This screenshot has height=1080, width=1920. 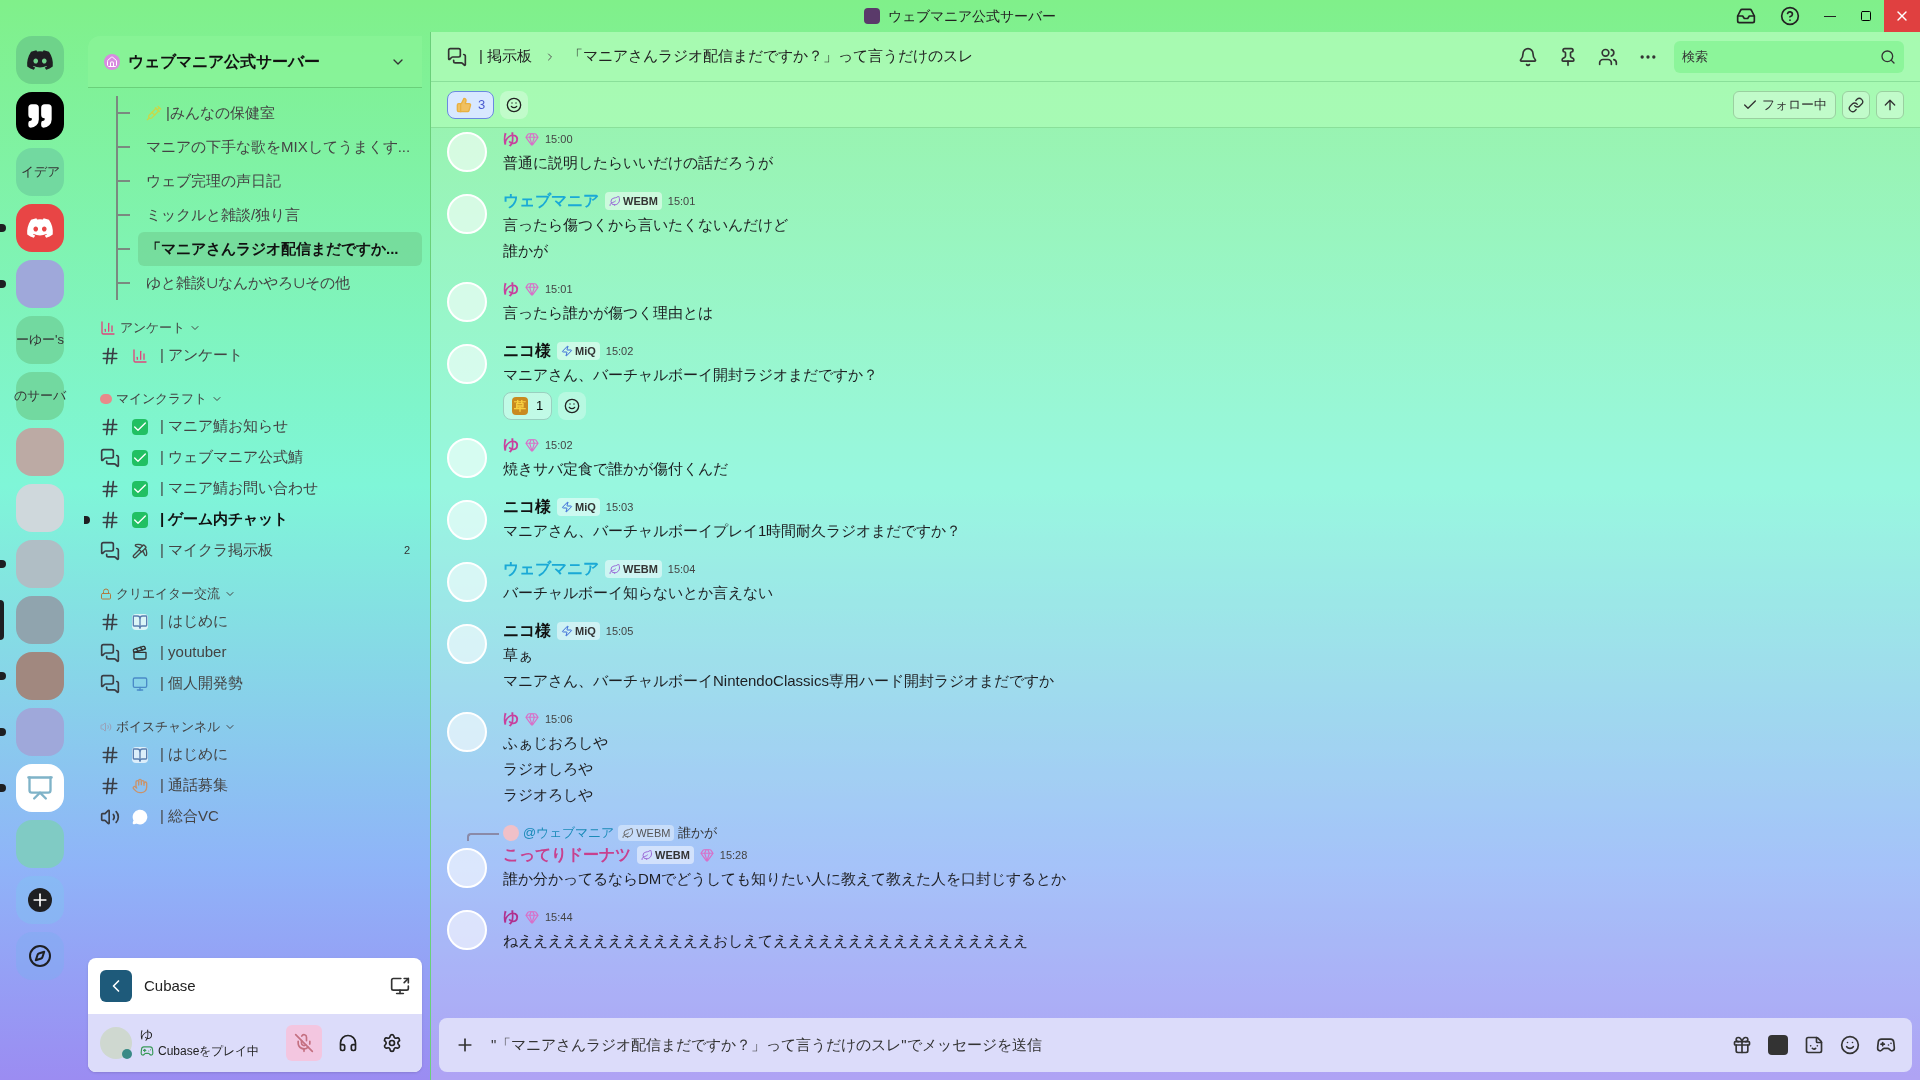 I want to click on settings-icon, so click(x=392, y=1043).